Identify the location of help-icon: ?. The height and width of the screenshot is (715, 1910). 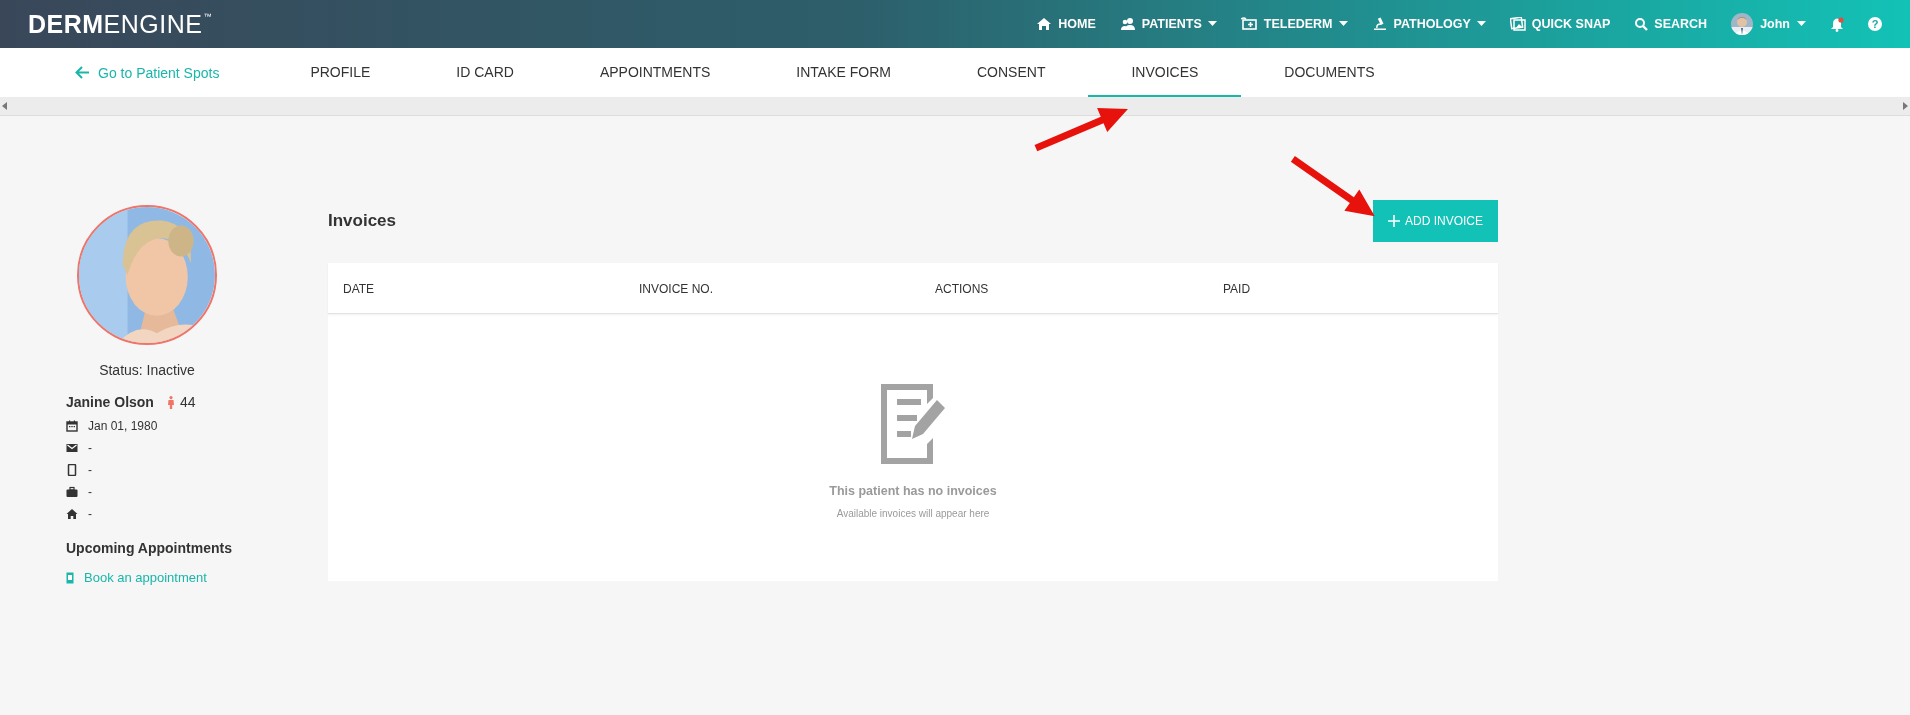
(1875, 24).